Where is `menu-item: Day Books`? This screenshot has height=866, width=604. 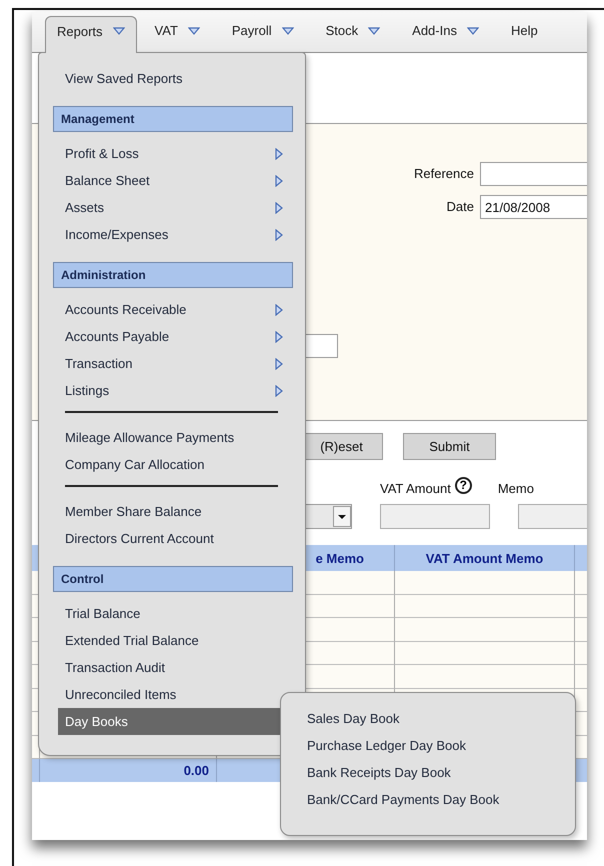
menu-item: Day Books is located at coordinates (170, 721).